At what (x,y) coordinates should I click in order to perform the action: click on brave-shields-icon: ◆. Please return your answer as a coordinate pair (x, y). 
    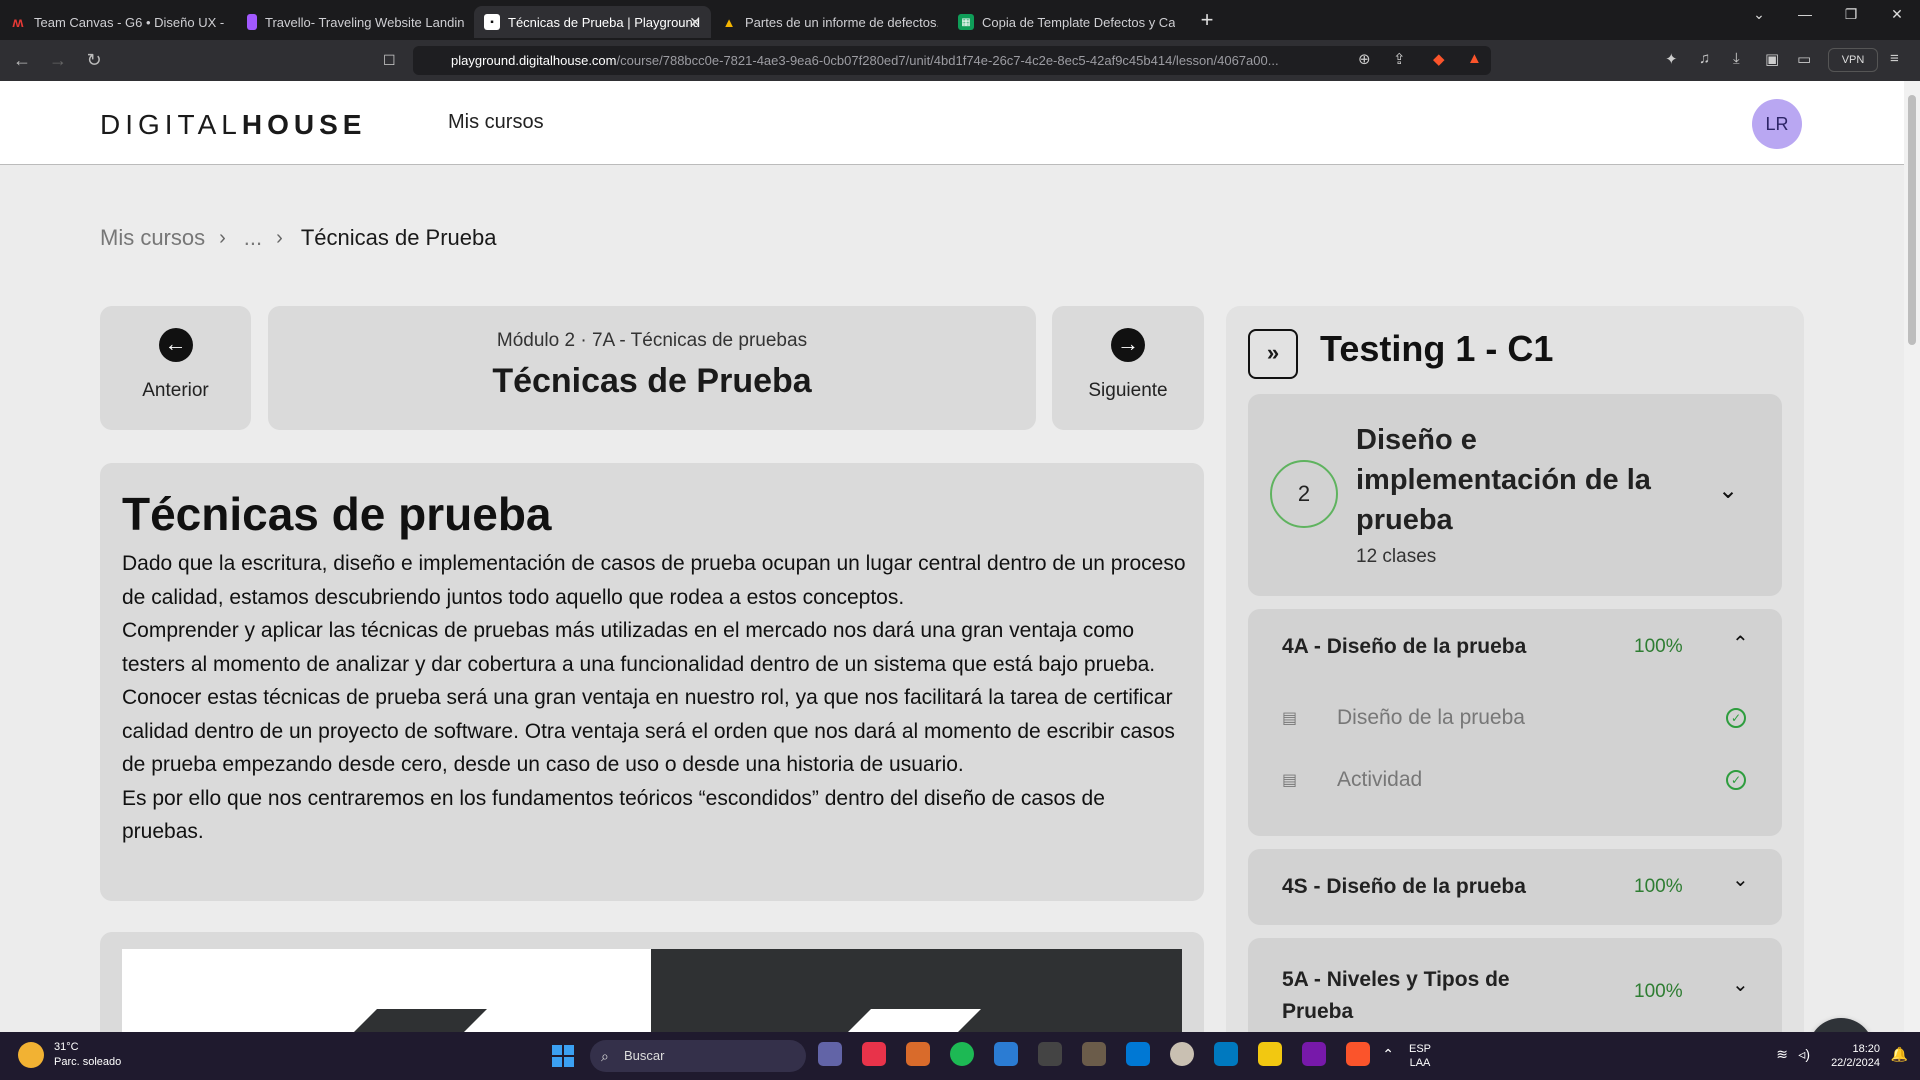
    Looking at the image, I should click on (1439, 59).